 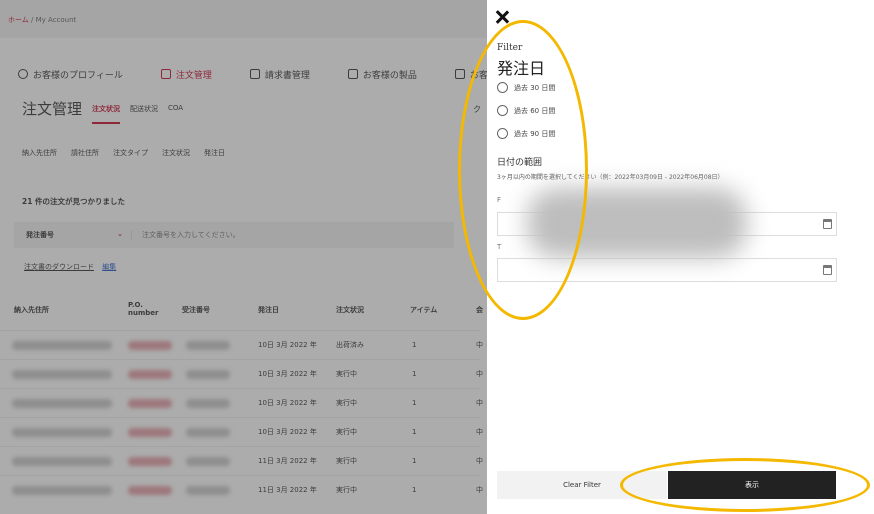 What do you see at coordinates (520, 163) in the screenshot?
I see `date-range-title: 日付の範囲` at bounding box center [520, 163].